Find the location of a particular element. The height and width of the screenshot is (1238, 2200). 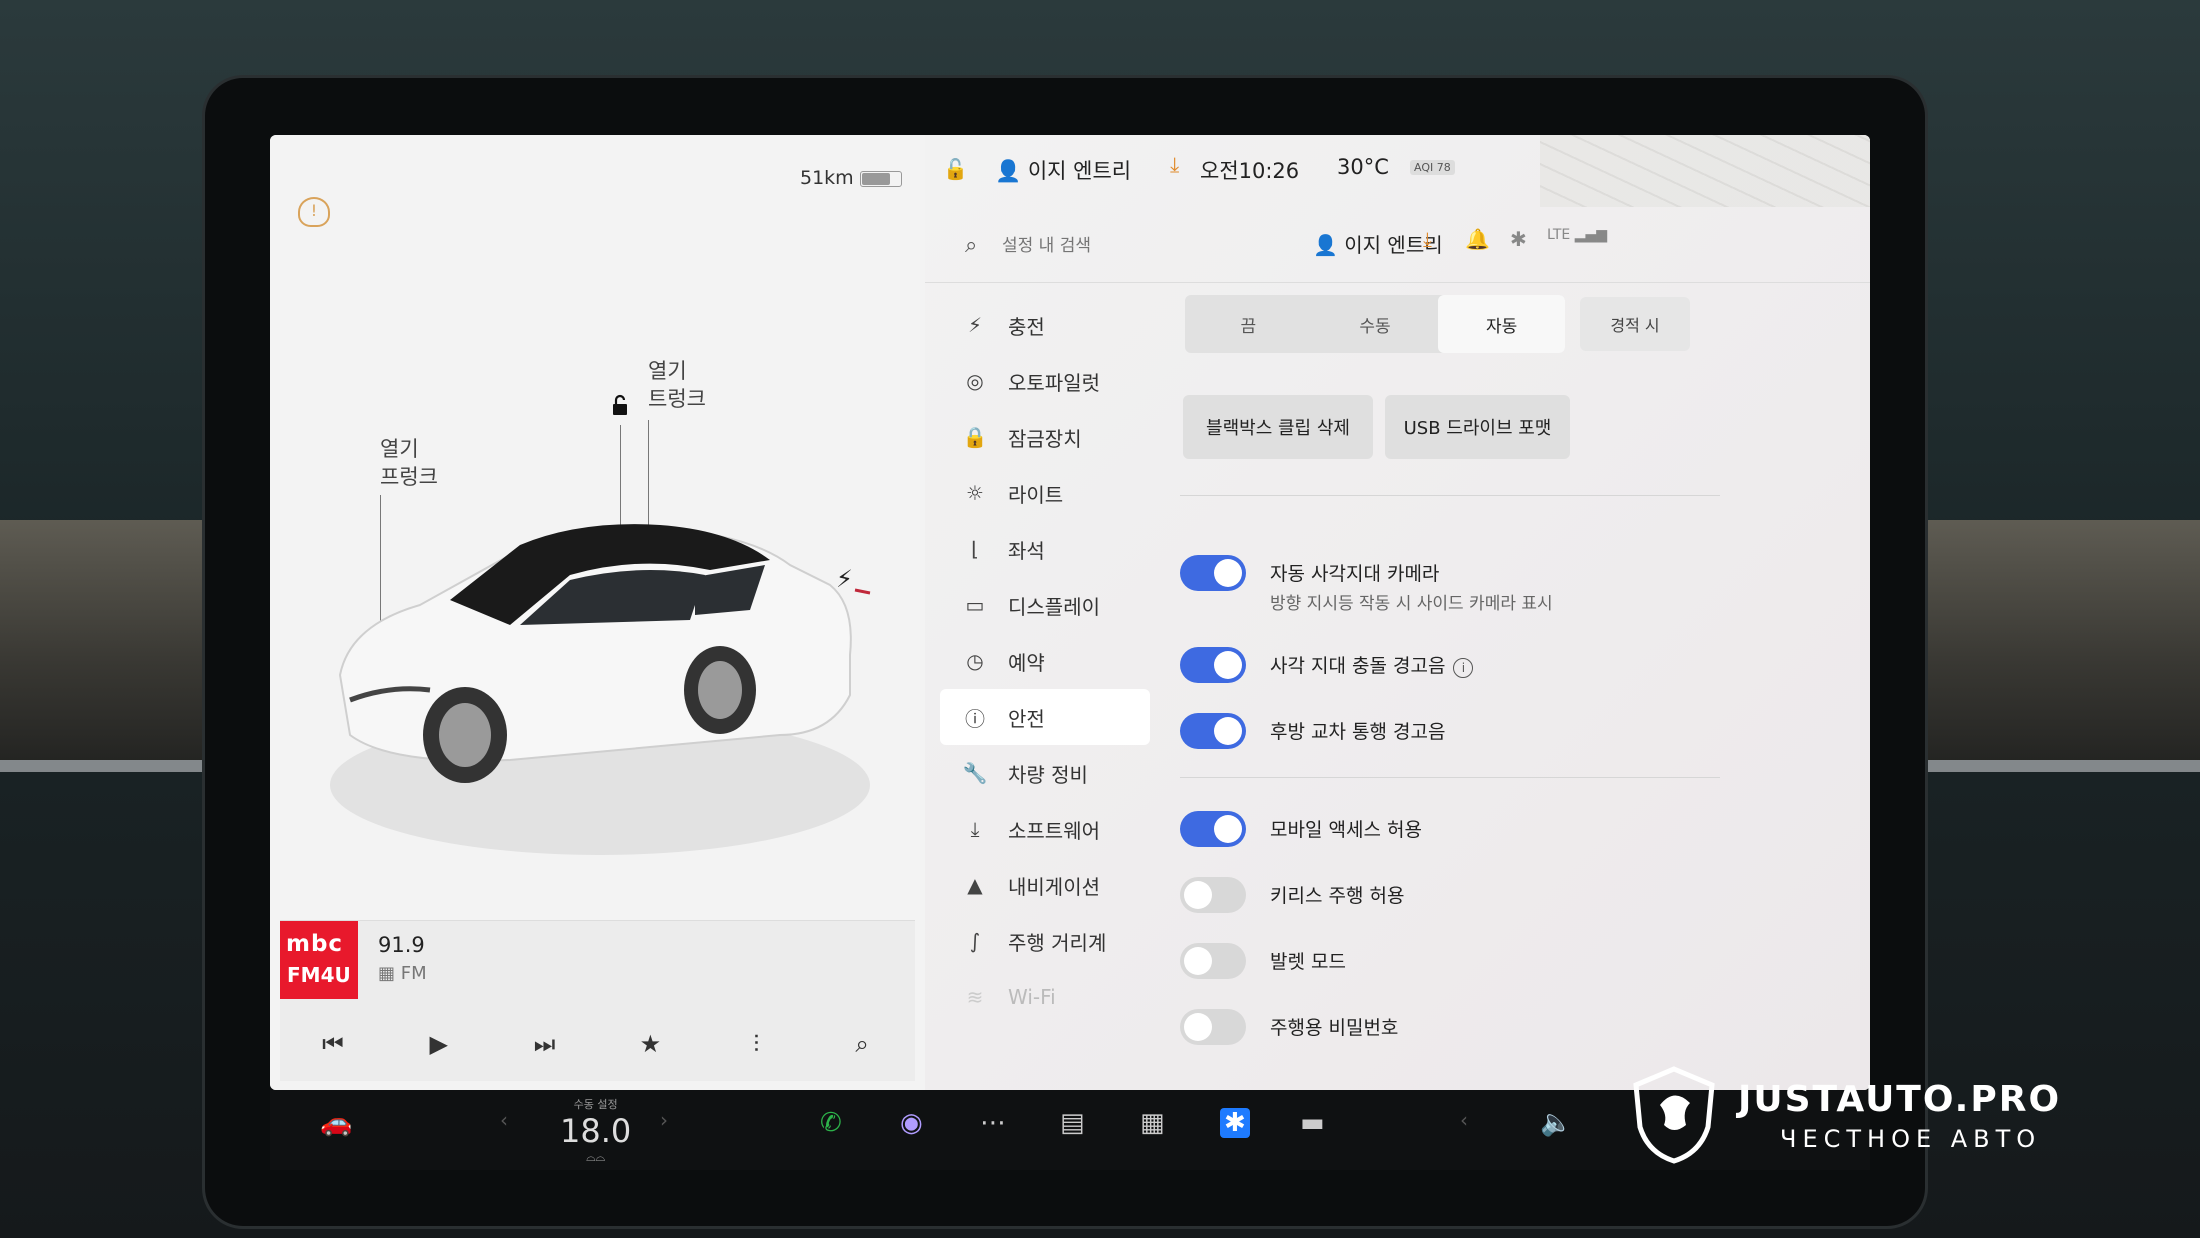

pin-to-drive-toggle is located at coordinates (1213, 1027).